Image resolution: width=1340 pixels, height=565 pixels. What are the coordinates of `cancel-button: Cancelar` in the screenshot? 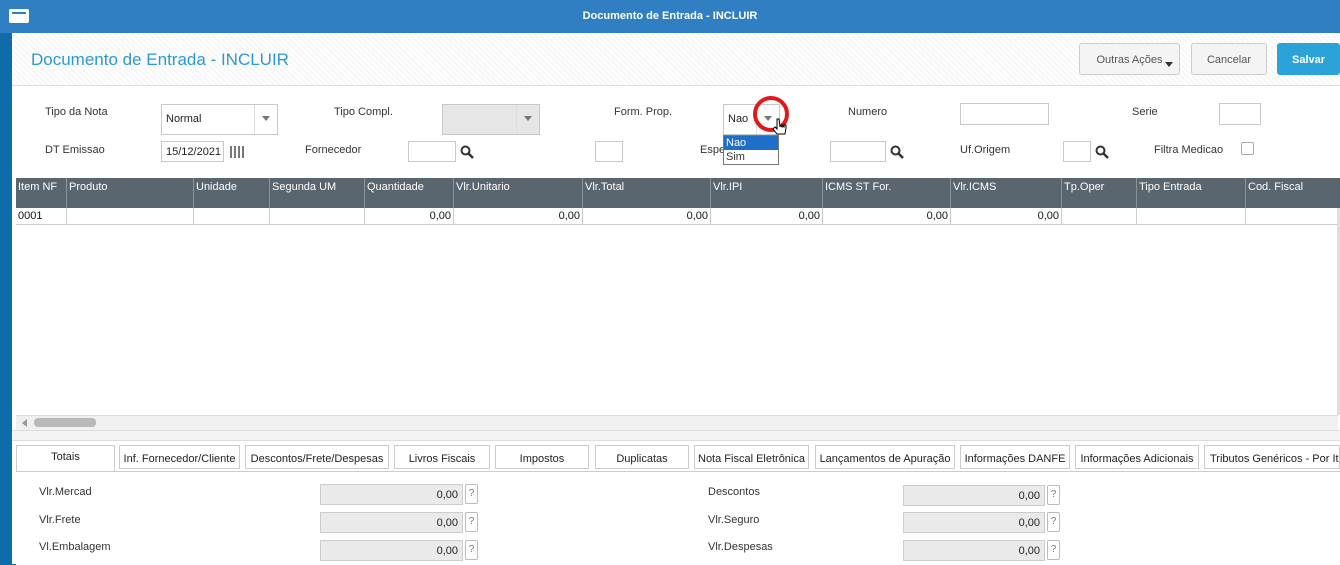 It's located at (1229, 59).